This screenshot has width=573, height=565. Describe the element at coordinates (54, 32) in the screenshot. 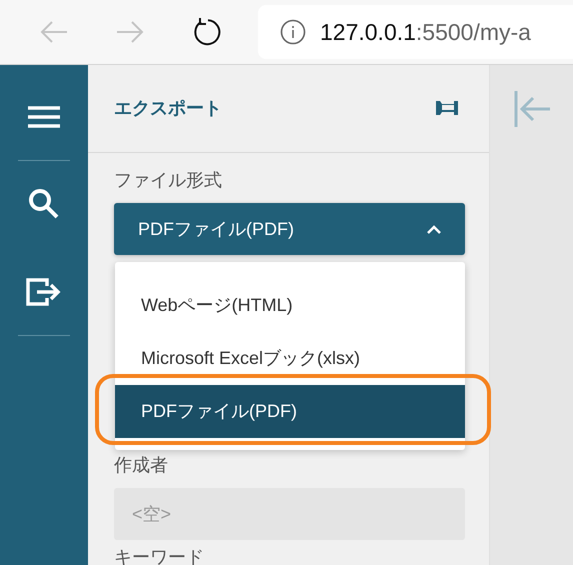

I see `back-arrow-icon` at that location.